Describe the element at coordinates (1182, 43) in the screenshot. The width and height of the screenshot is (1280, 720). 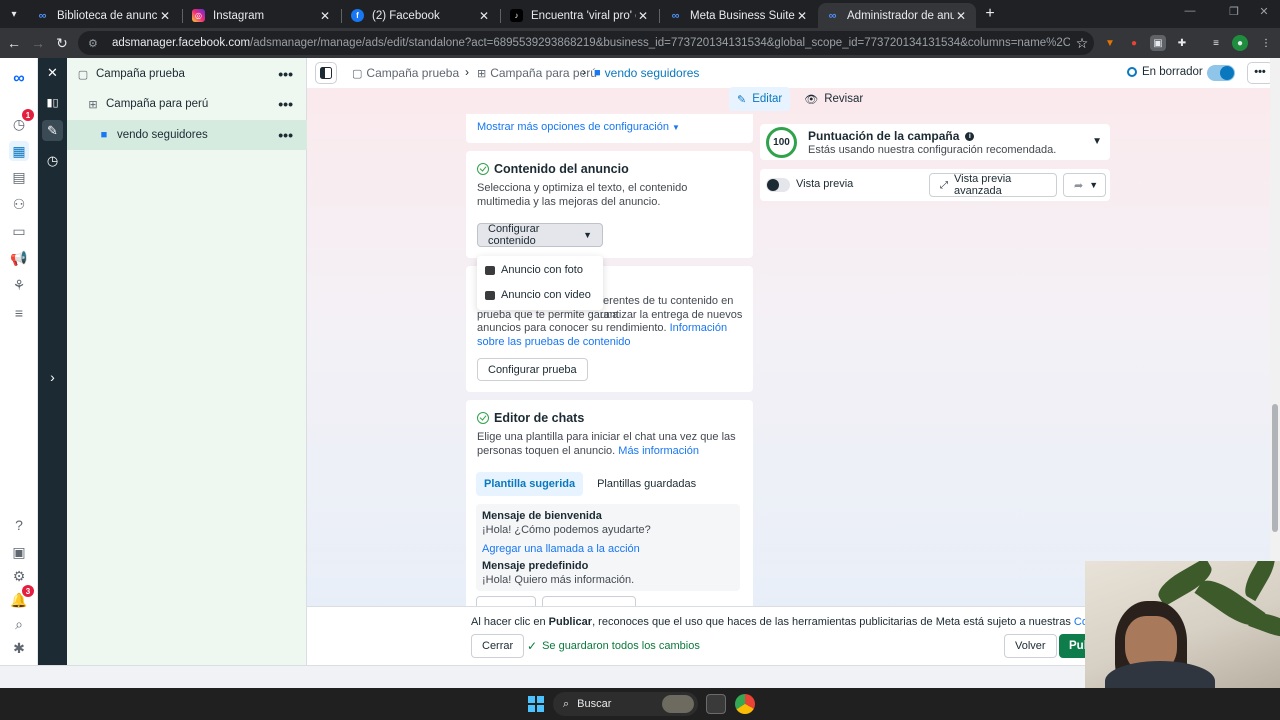
I see `extensions-puzzle-icon: ✚` at that location.